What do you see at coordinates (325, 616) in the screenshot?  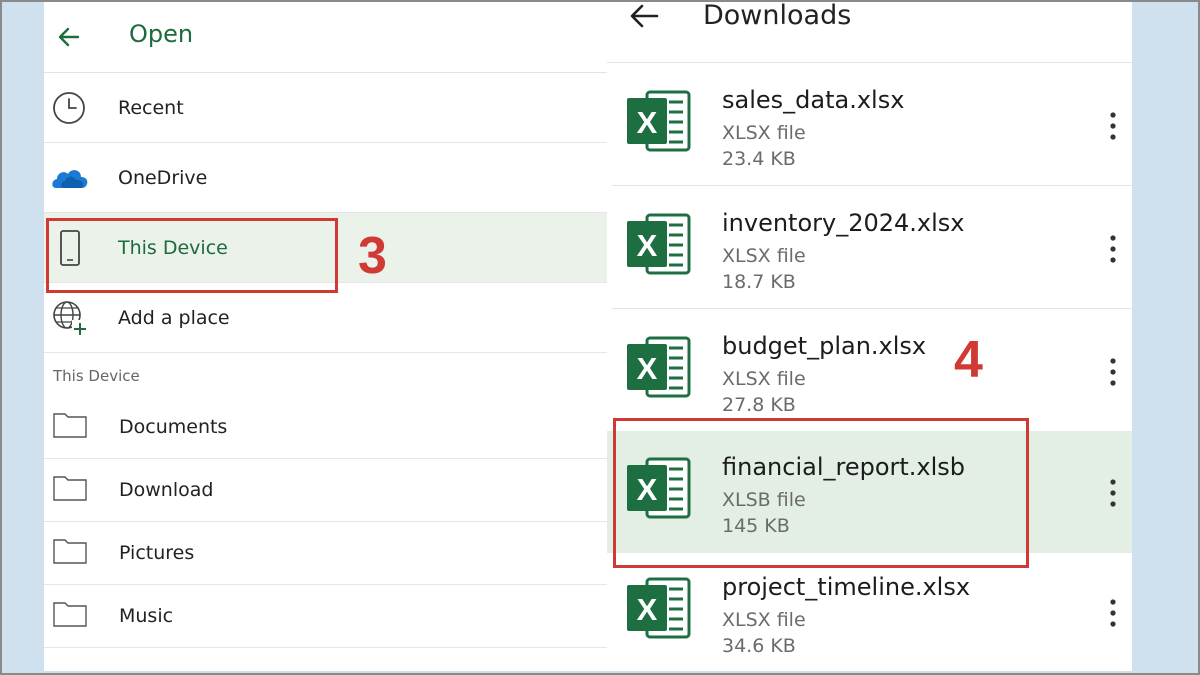 I see `folder-item-music: Music` at bounding box center [325, 616].